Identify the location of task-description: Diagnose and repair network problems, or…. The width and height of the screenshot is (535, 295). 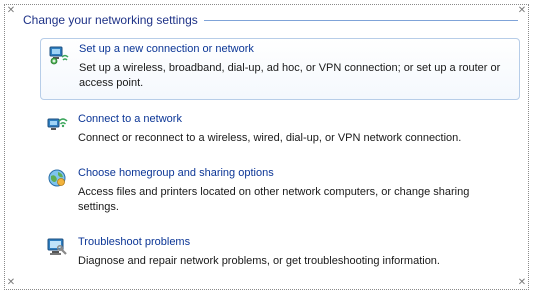
(259, 261).